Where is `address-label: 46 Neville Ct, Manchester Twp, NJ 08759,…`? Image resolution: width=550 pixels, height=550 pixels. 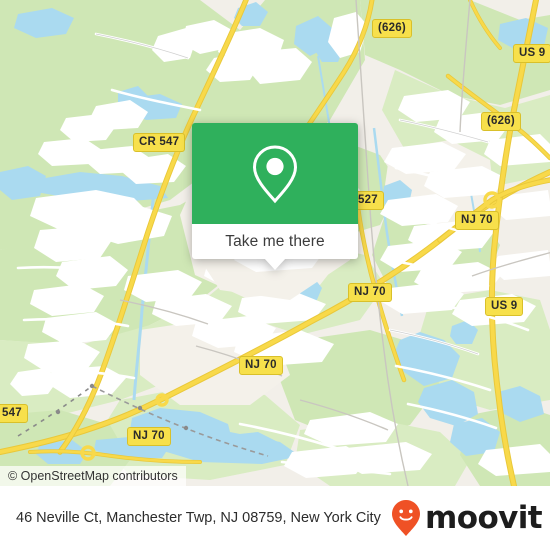
address-label: 46 Neville Ct, Manchester Twp, NJ 08759,… is located at coordinates (198, 517).